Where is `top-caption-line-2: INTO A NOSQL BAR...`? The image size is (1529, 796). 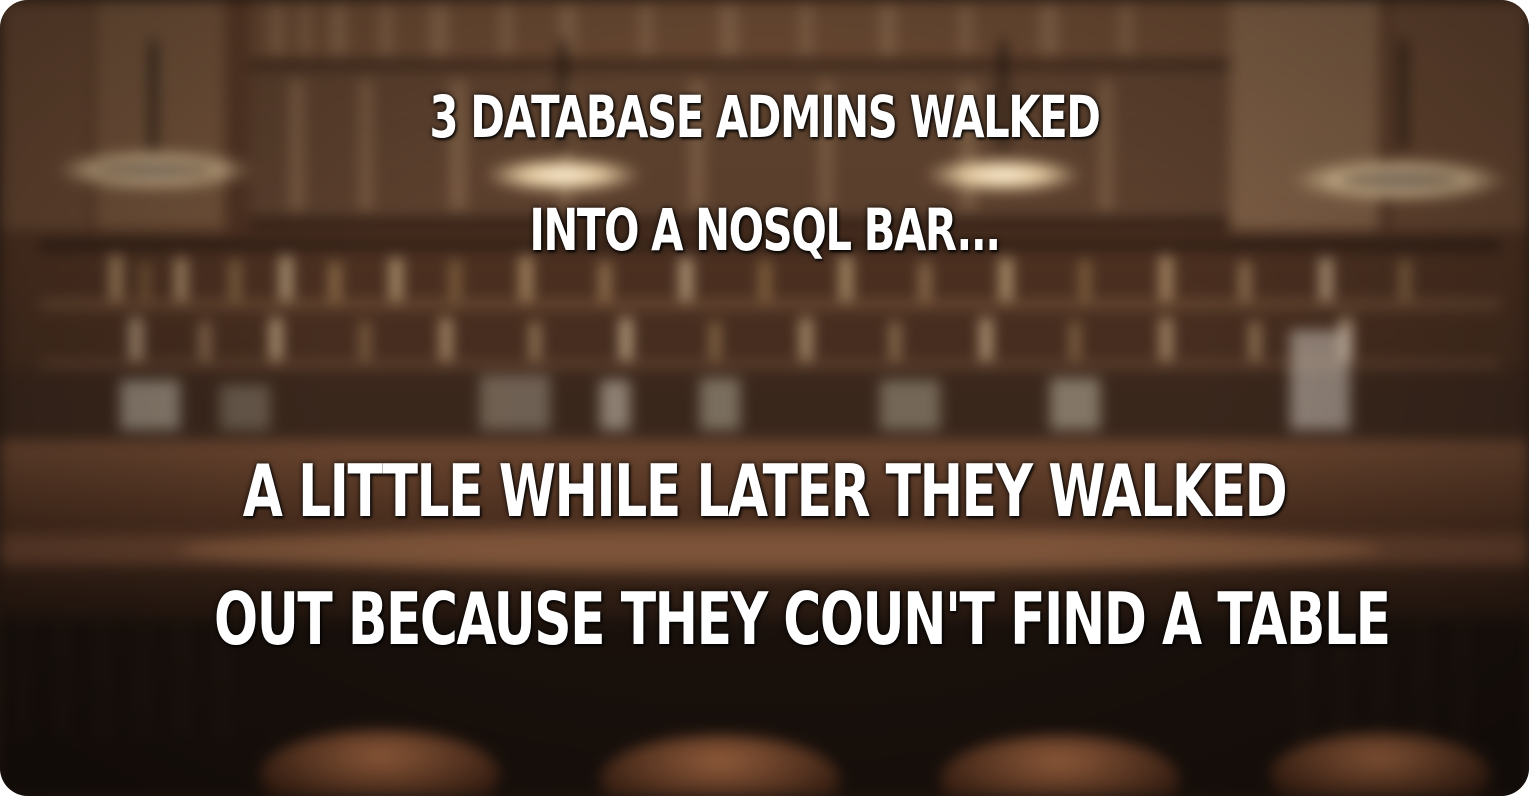 top-caption-line-2: INTO A NOSQL BAR... is located at coordinates (765, 230).